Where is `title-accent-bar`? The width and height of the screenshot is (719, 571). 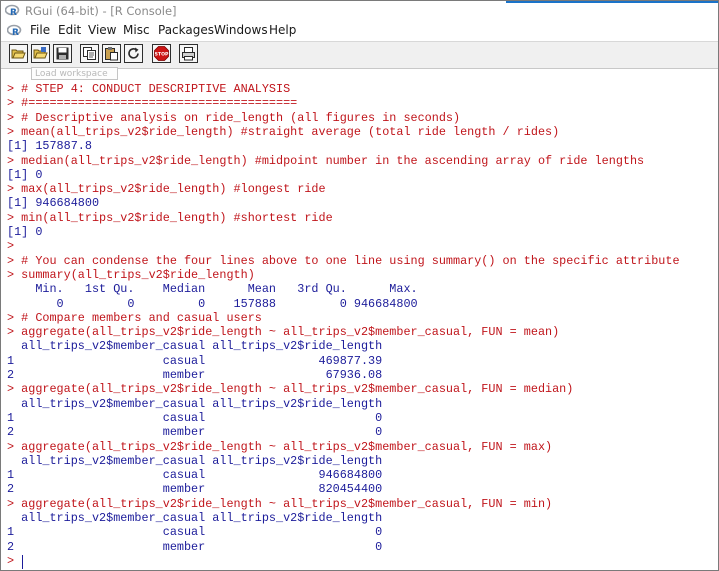 title-accent-bar is located at coordinates (612, 2).